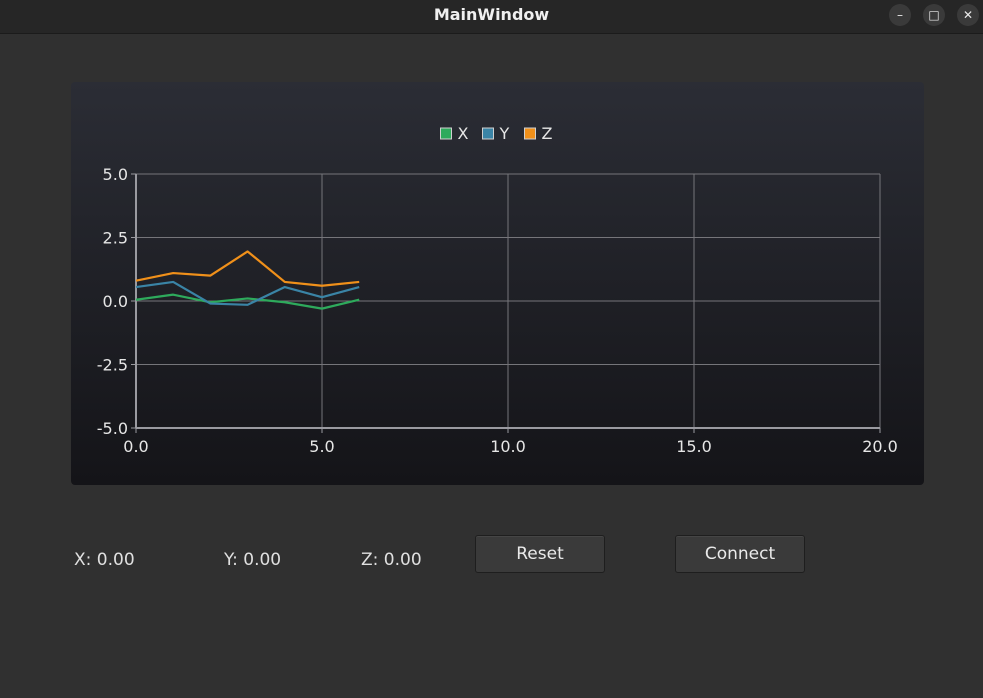  Describe the element at coordinates (135, 446) in the screenshot. I see `x-tick-label: 0.0` at that location.